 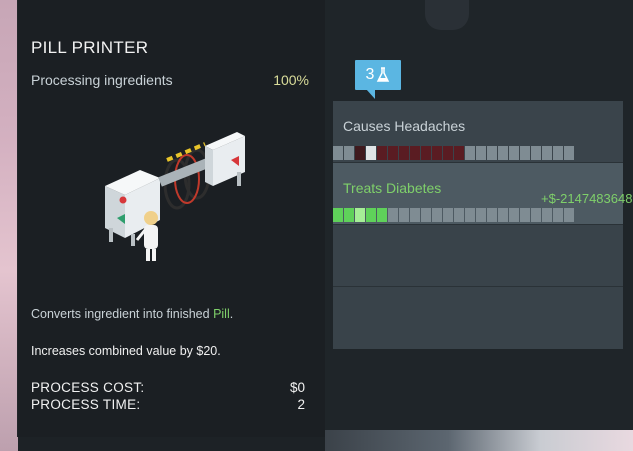 What do you see at coordinates (383, 74) in the screenshot?
I see `flask-icon` at bounding box center [383, 74].